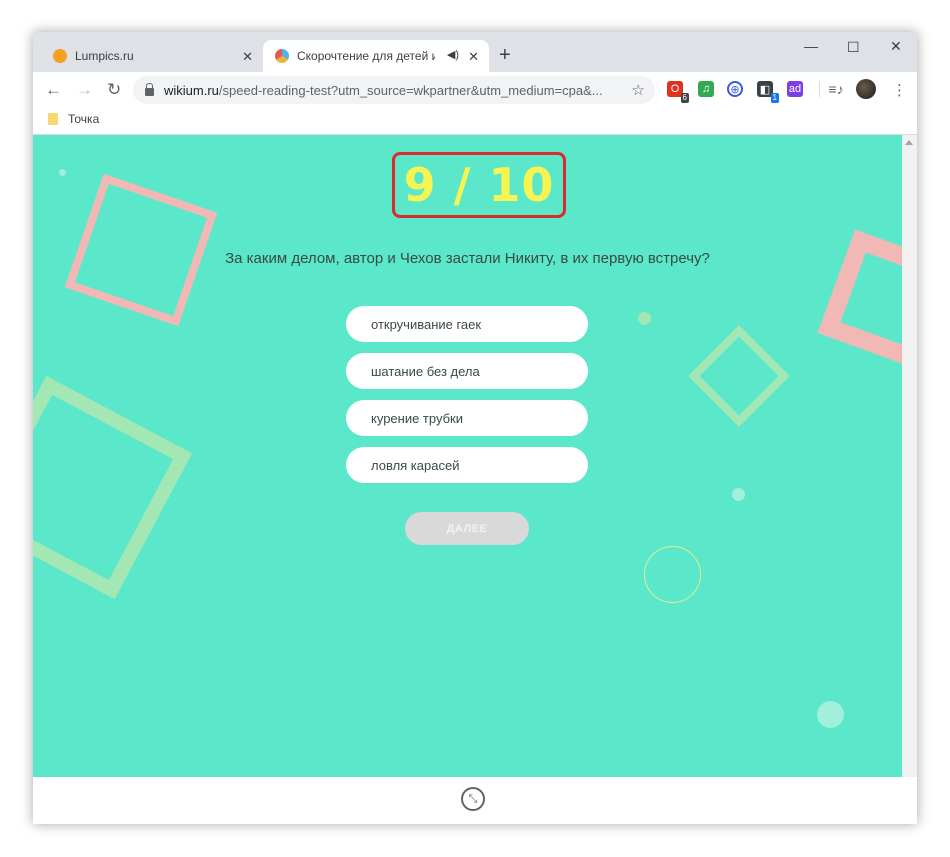 This screenshot has width=950, height=857. Describe the element at coordinates (53, 119) in the screenshot. I see `folder-icon` at that location.